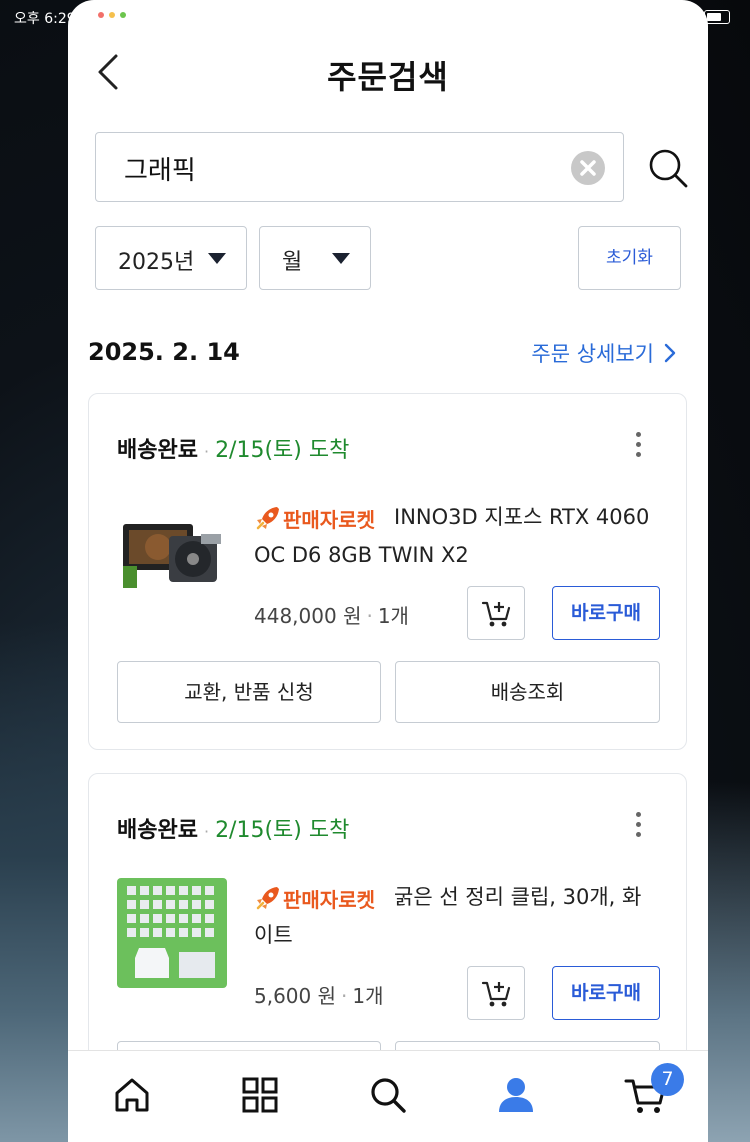  Describe the element at coordinates (156, 262) in the screenshot. I see `year-select-label: 2025년` at that location.